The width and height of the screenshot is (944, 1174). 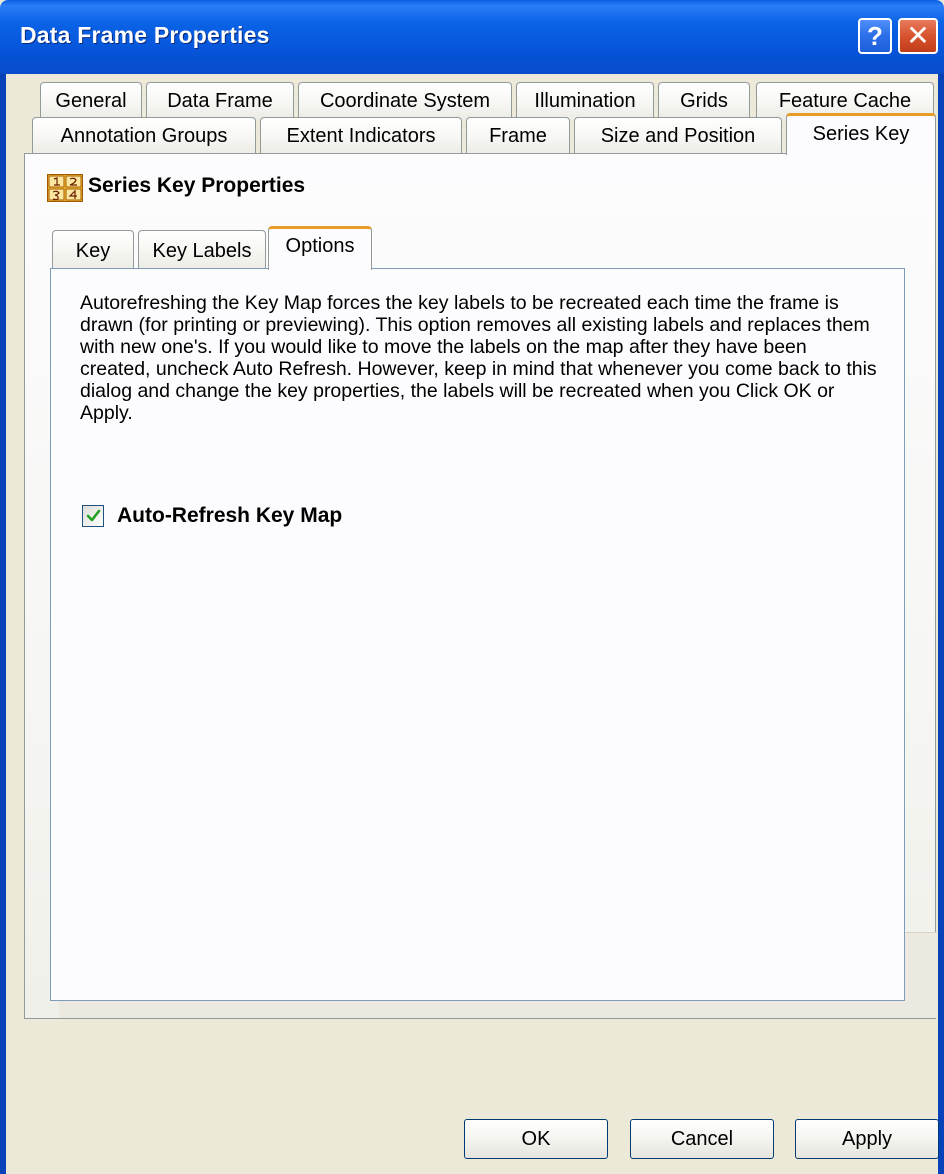 What do you see at coordinates (93, 250) in the screenshot?
I see `subtab-key: Key` at bounding box center [93, 250].